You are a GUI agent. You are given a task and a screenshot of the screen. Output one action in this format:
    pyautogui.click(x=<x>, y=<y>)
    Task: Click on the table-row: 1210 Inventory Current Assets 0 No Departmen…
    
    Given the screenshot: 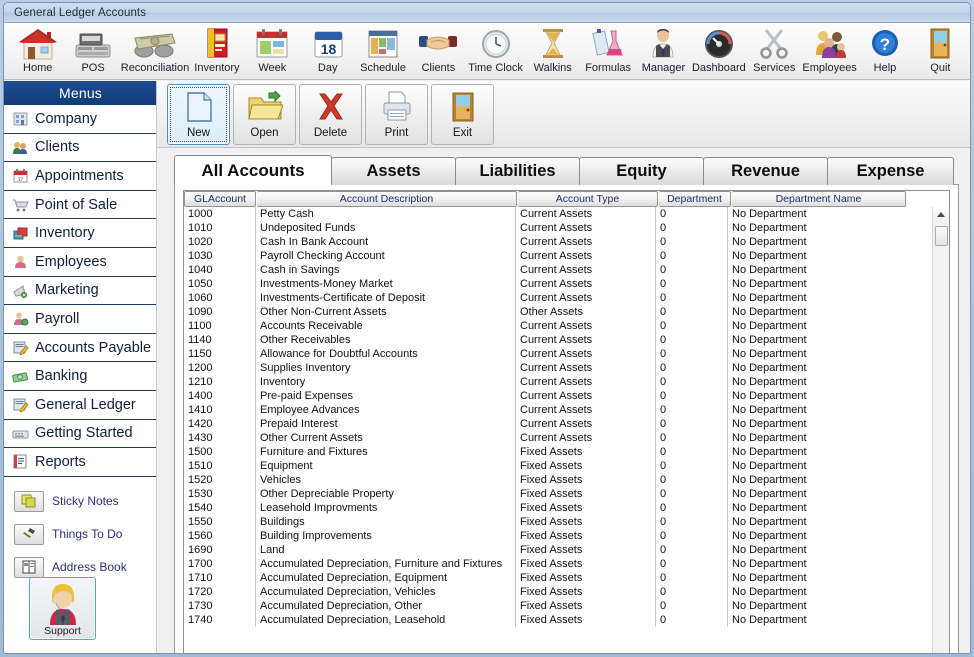 What is the action you would take?
    pyautogui.click(x=558, y=382)
    